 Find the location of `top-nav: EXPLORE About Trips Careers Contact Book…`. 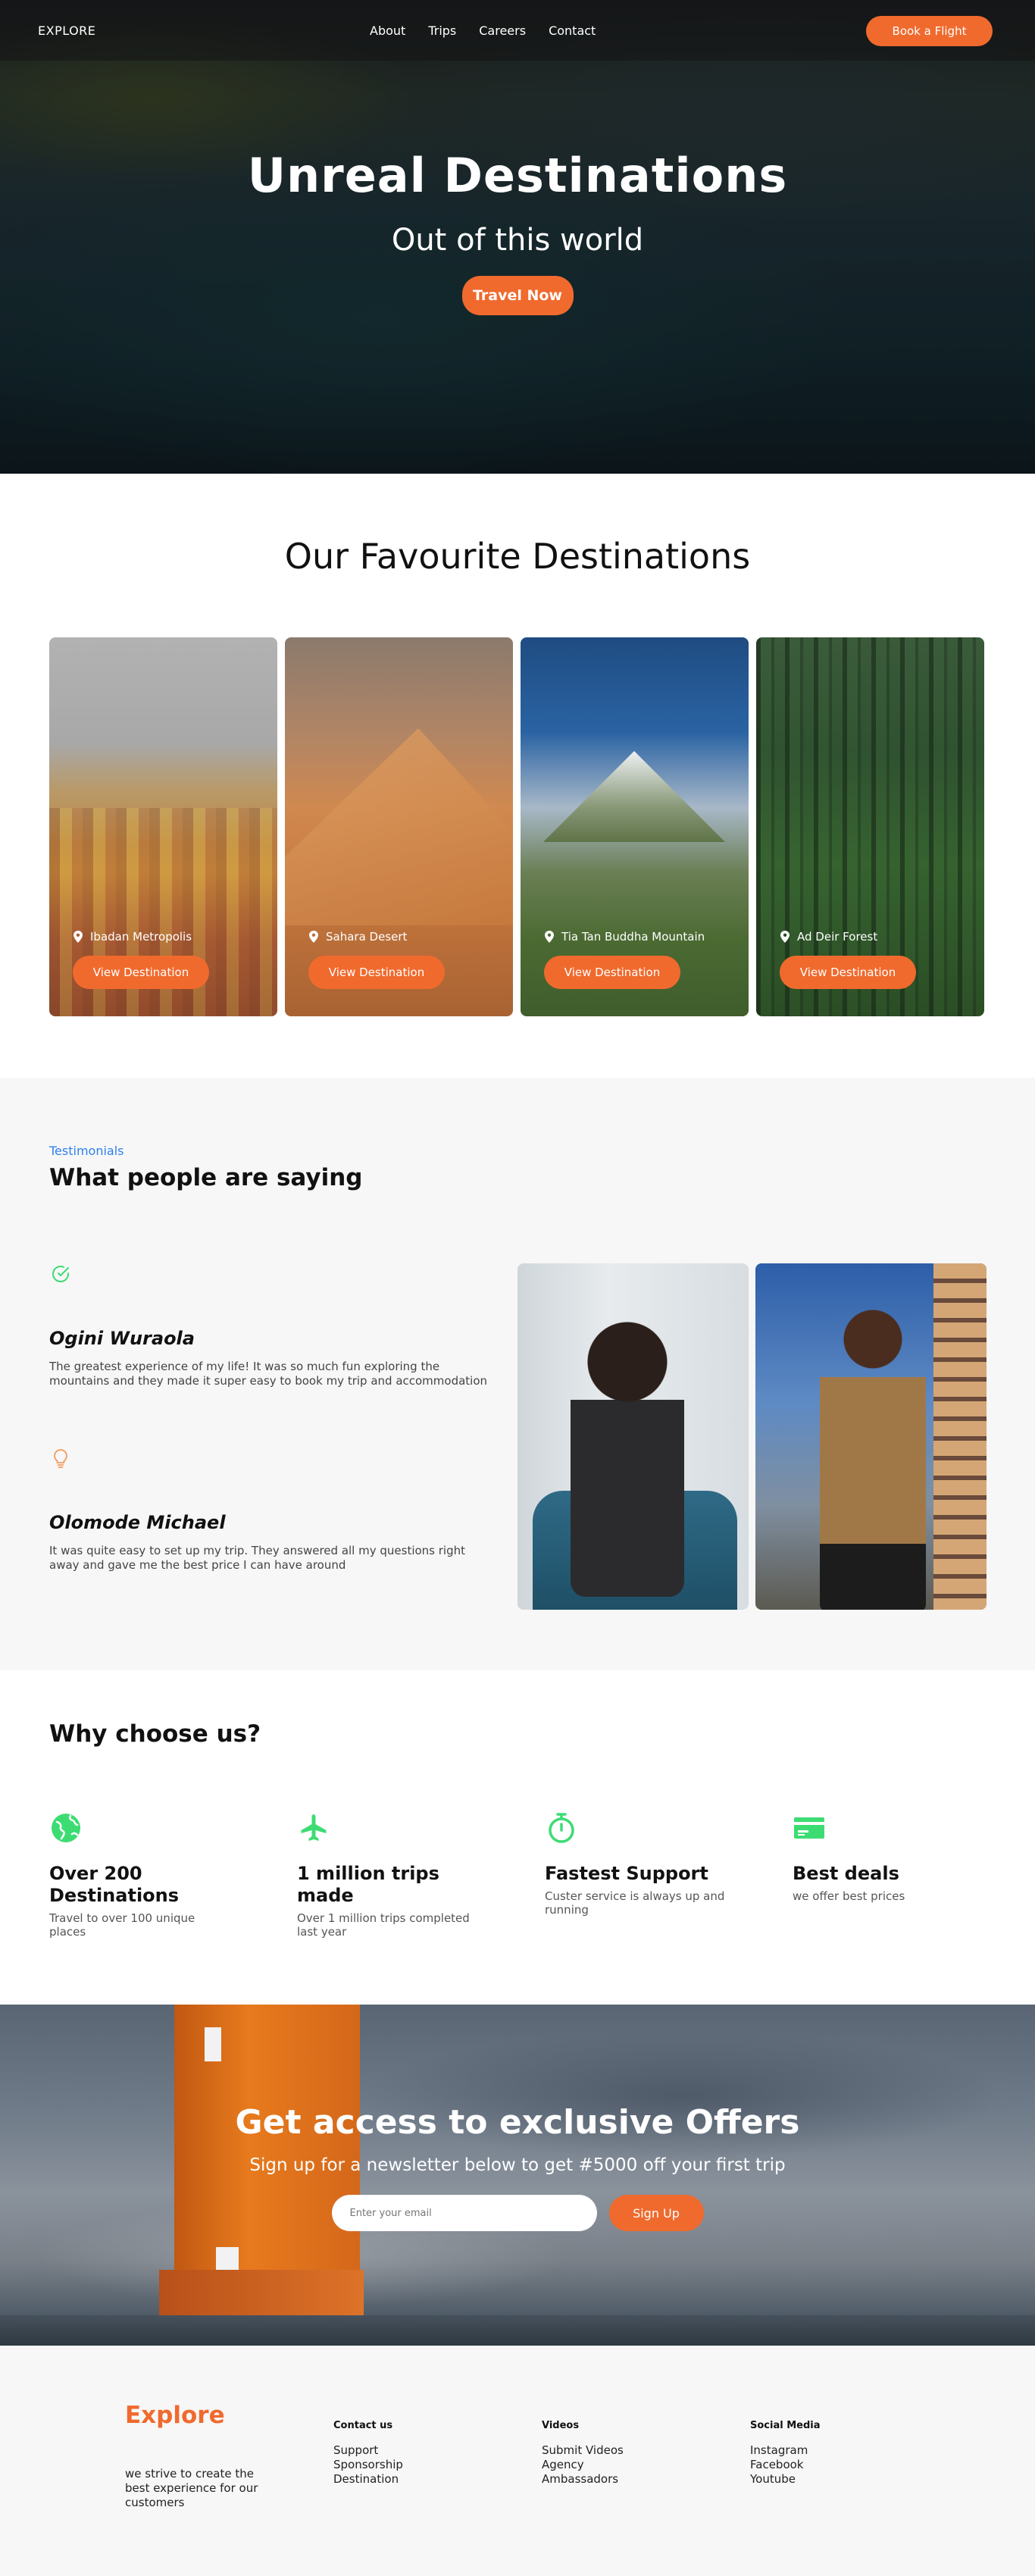

top-nav: EXPLORE About Trips Careers Contact Book… is located at coordinates (517, 30).